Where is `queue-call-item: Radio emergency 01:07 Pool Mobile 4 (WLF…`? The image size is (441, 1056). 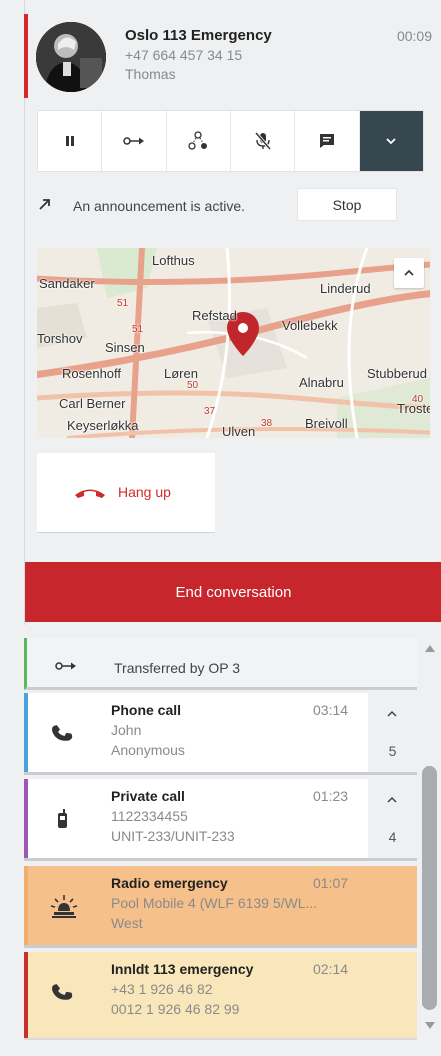 queue-call-item: Radio emergency 01:07 Pool Mobile 4 (WLF… is located at coordinates (220, 907).